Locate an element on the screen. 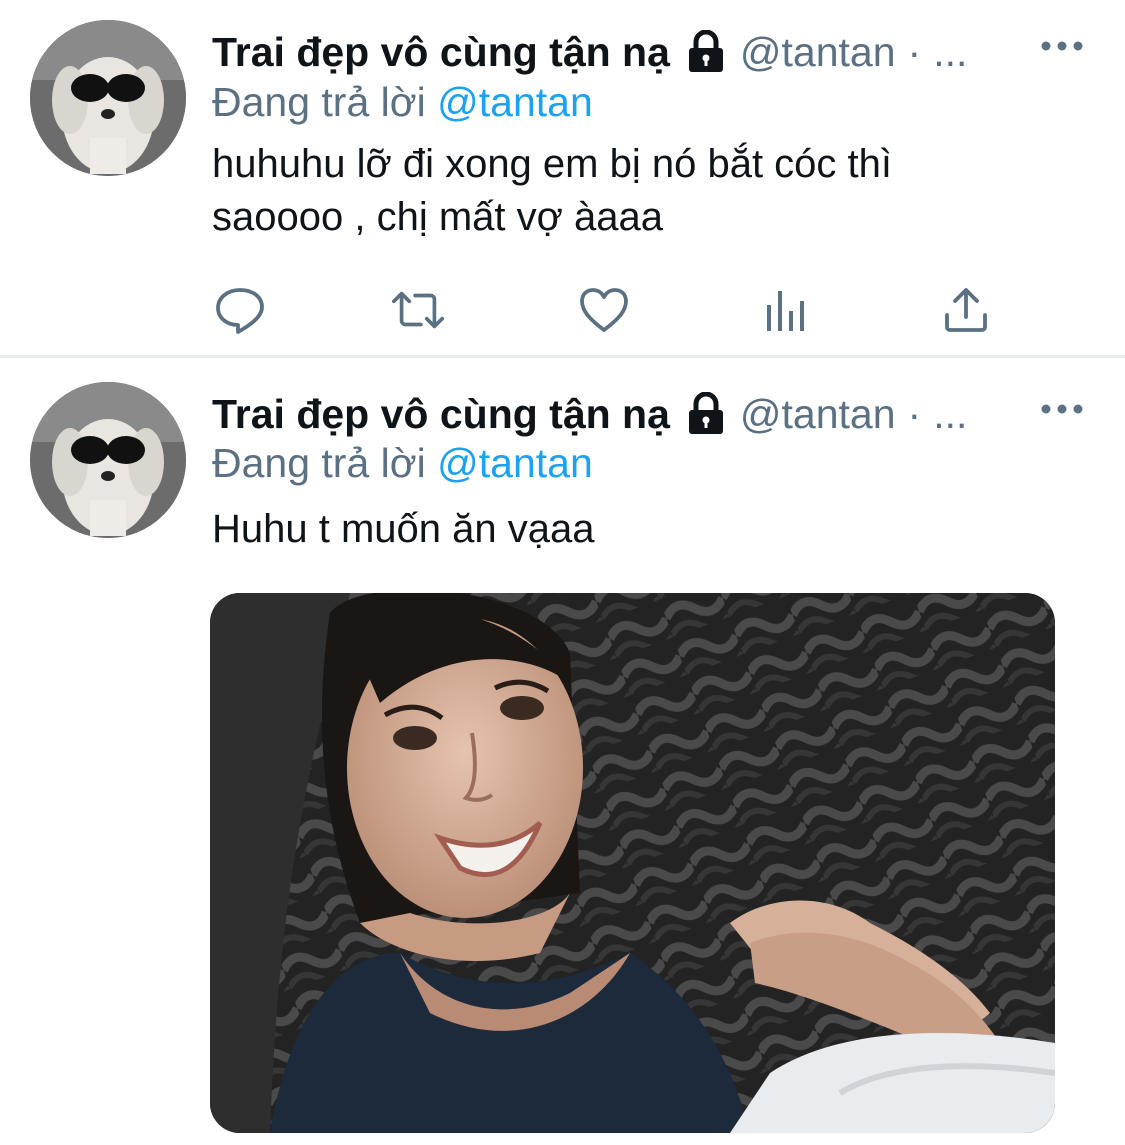 Image resolution: width=1125 pixels, height=1145 pixels. tweet-actions is located at coordinates (607, 310).